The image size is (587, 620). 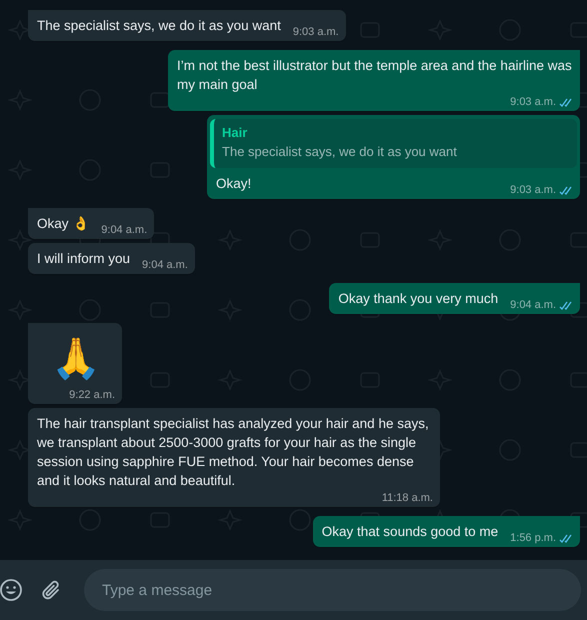 I want to click on message-time: 1:56 p.m., so click(x=533, y=538).